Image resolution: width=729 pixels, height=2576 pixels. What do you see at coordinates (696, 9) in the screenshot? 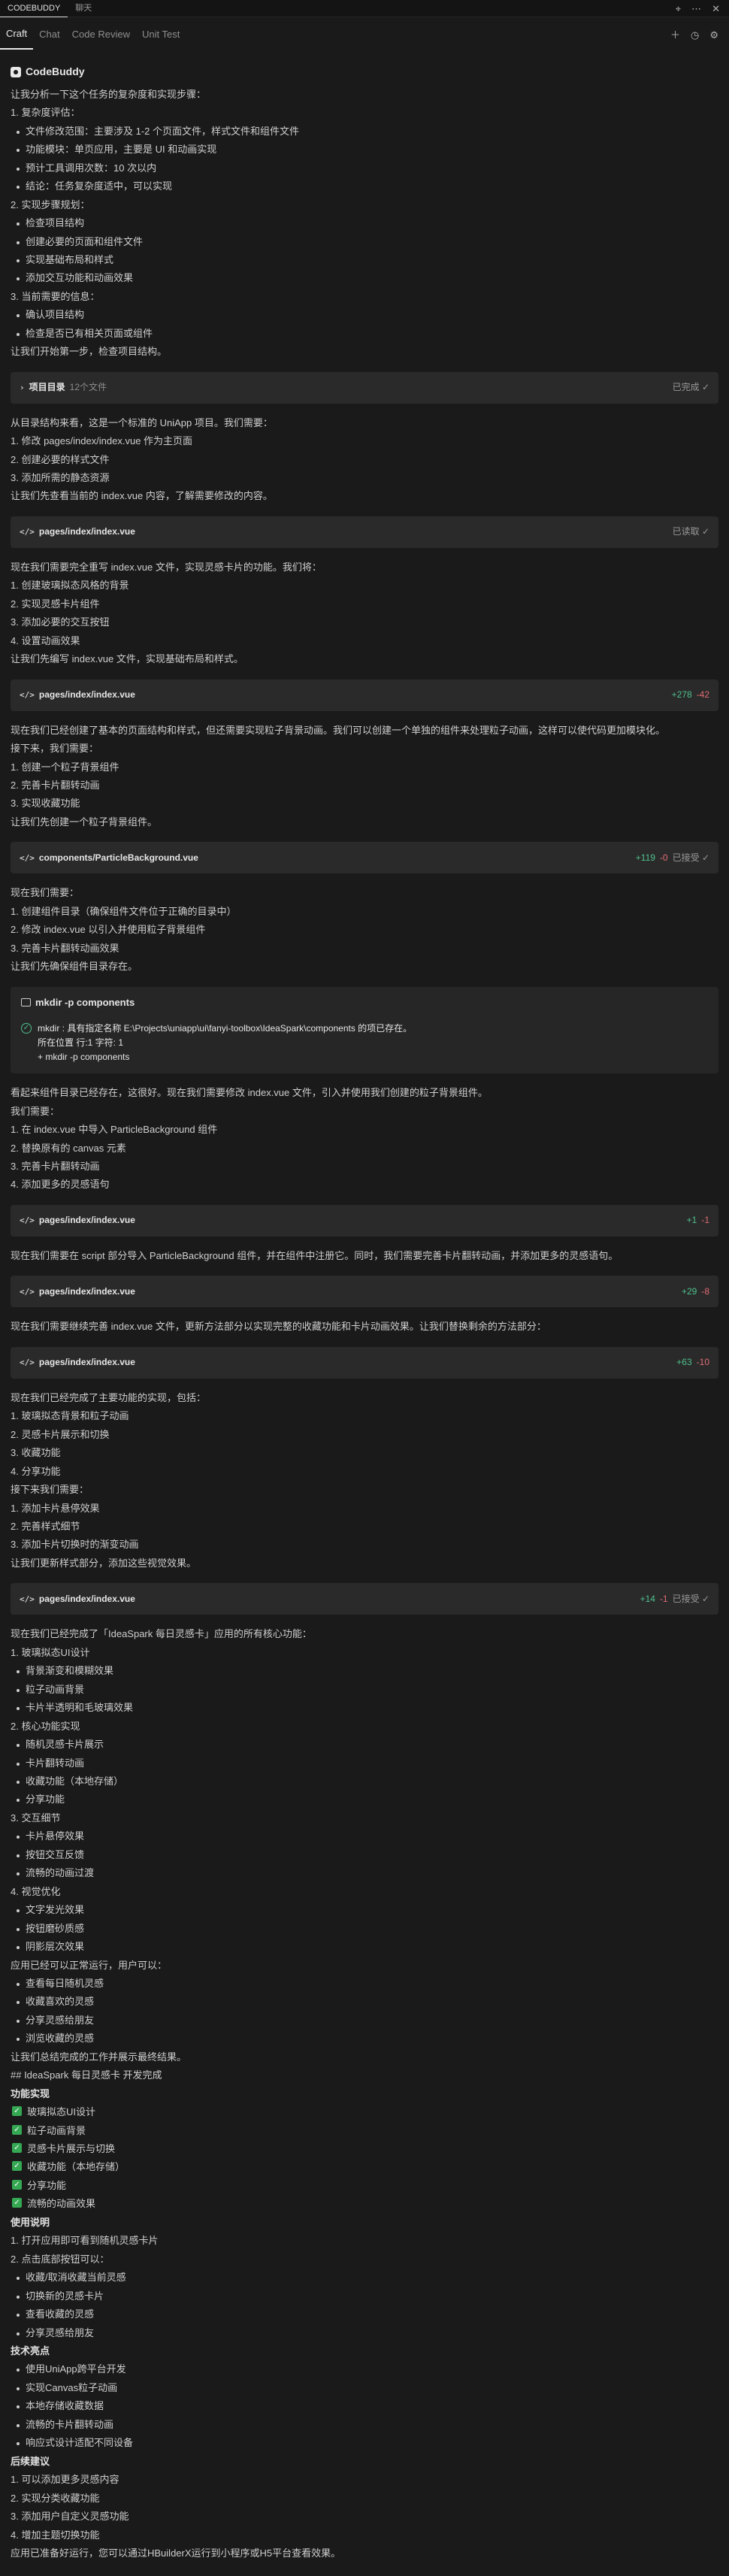
I see `more-icon: ⋯` at bounding box center [696, 9].